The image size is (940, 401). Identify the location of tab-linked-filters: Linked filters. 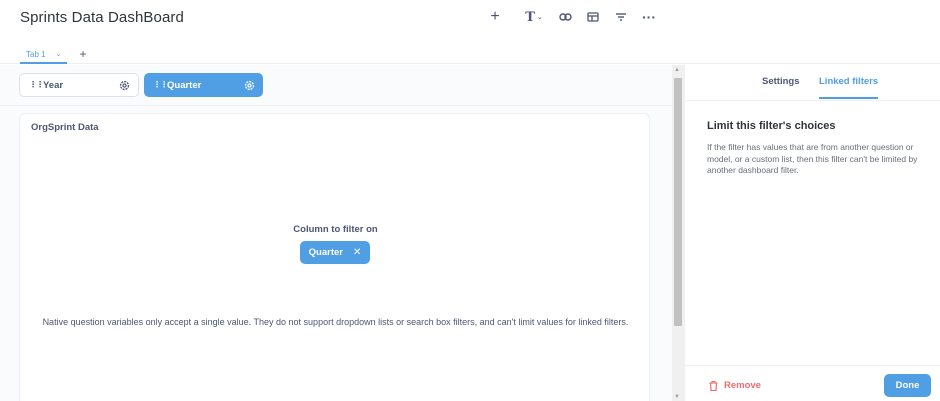
(849, 87).